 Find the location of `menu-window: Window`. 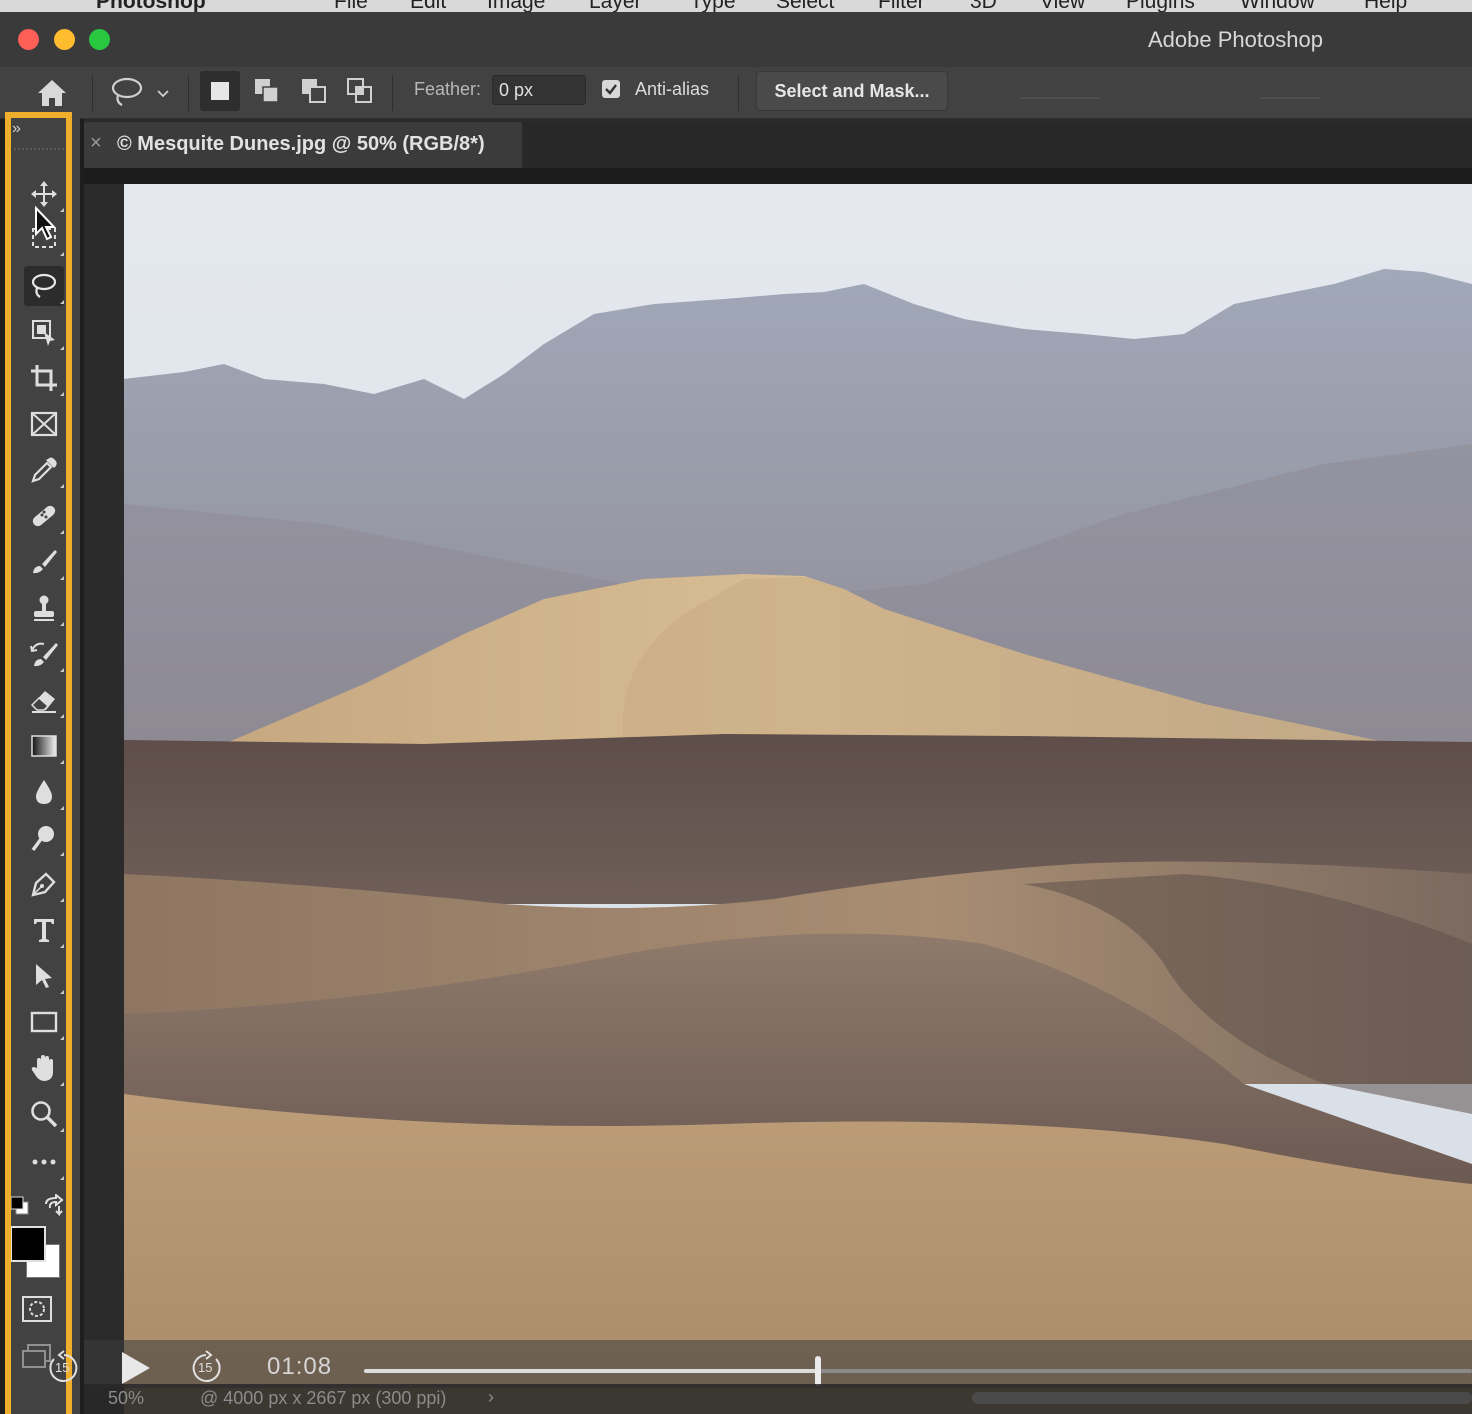

menu-window: Window is located at coordinates (1277, 6).